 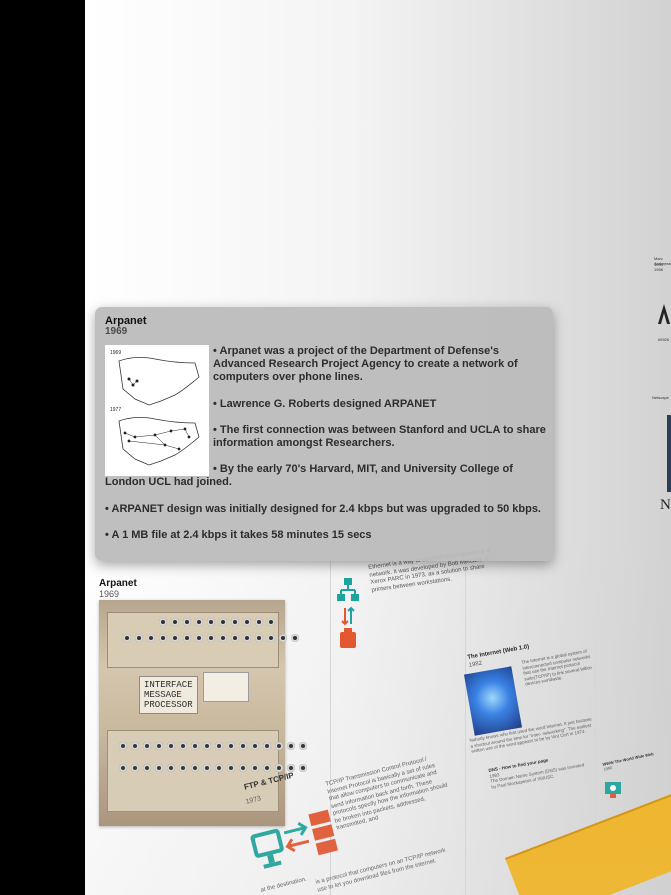 What do you see at coordinates (348, 613) in the screenshot?
I see `ethernet-network-icon` at bounding box center [348, 613].